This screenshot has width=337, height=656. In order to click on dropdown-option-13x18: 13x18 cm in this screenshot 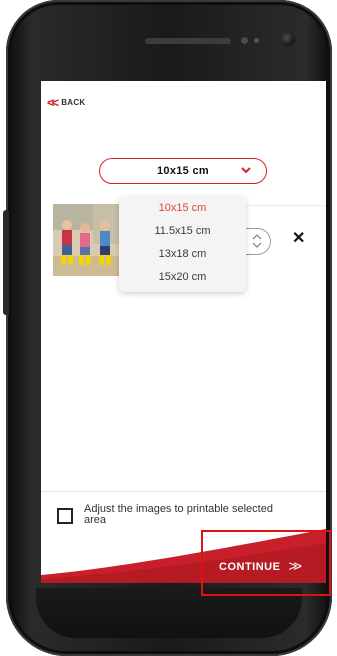, I will do `click(182, 253)`.